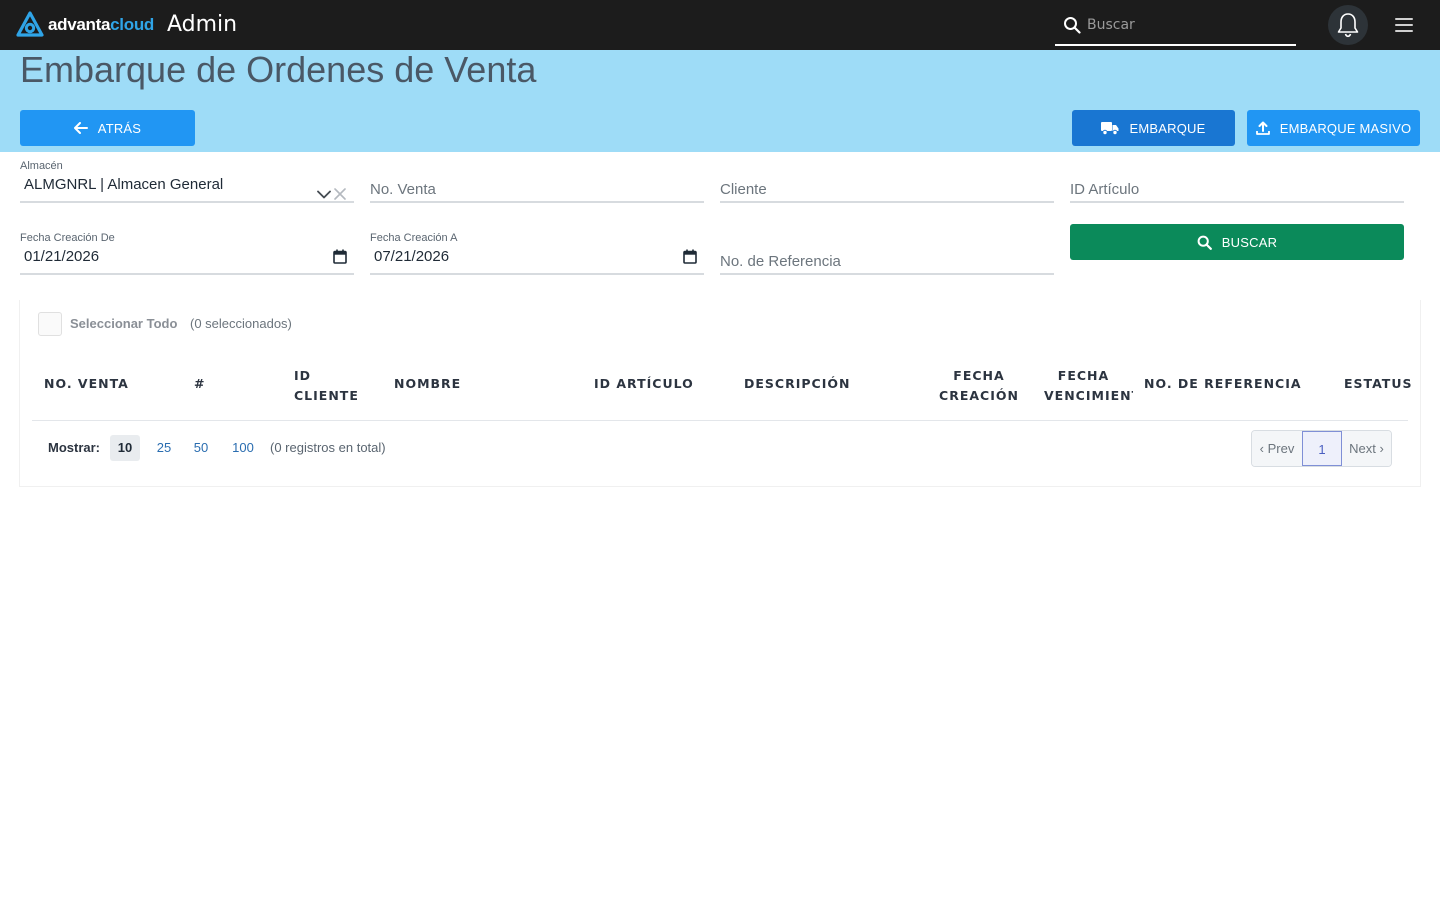  I want to click on column-header-id-articulo: ID ARTÍCULO, so click(644, 384).